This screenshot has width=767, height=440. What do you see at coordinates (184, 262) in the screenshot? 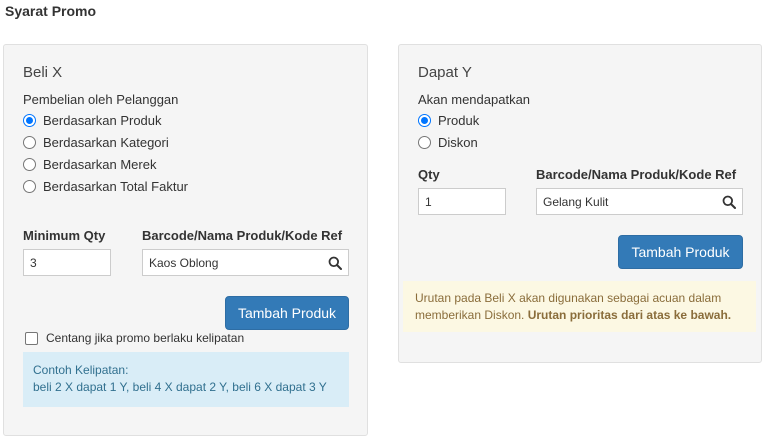
I see `buy-product-value: Kaos Oblong` at bounding box center [184, 262].